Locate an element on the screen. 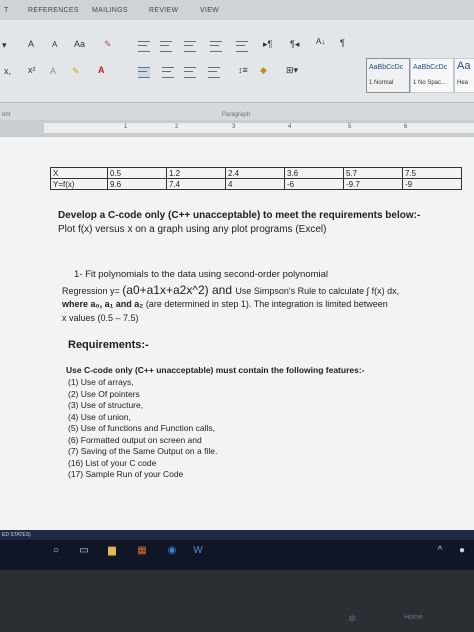  table-cell: Y=f(x) is located at coordinates (79, 184).